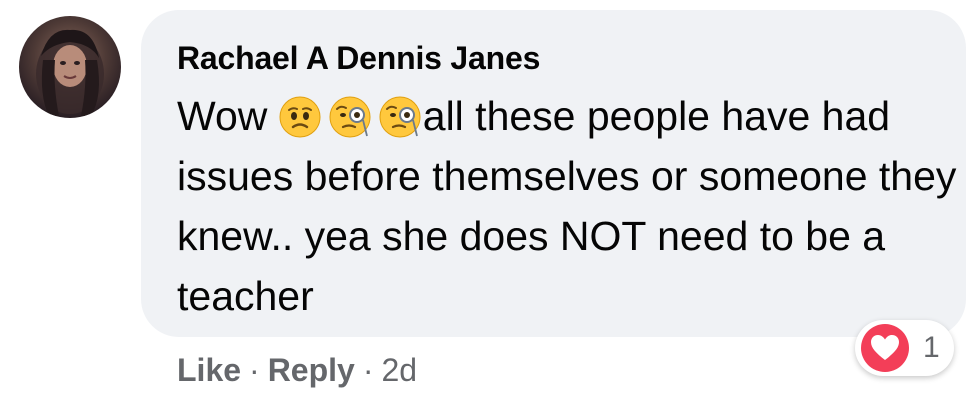 This screenshot has width=980, height=407. Describe the element at coordinates (228, 116) in the screenshot. I see `comment-text-start: Wow` at that location.